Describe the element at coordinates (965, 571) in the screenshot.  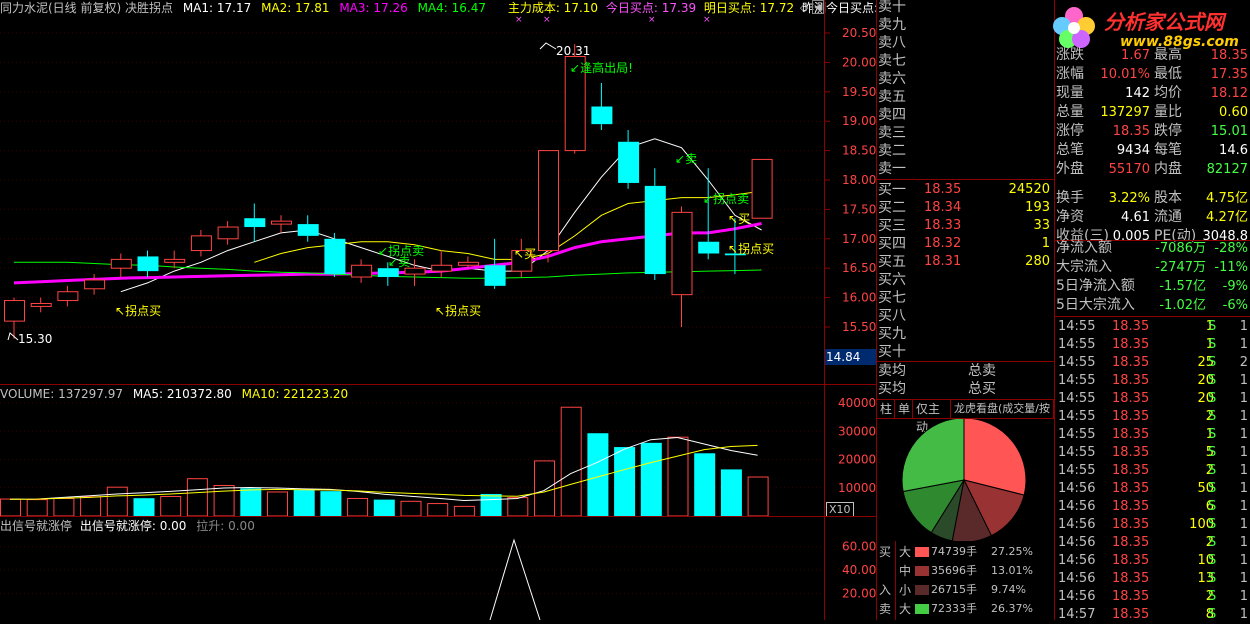
I see `flow-legend-row: 中 35696手 13.01%` at that location.